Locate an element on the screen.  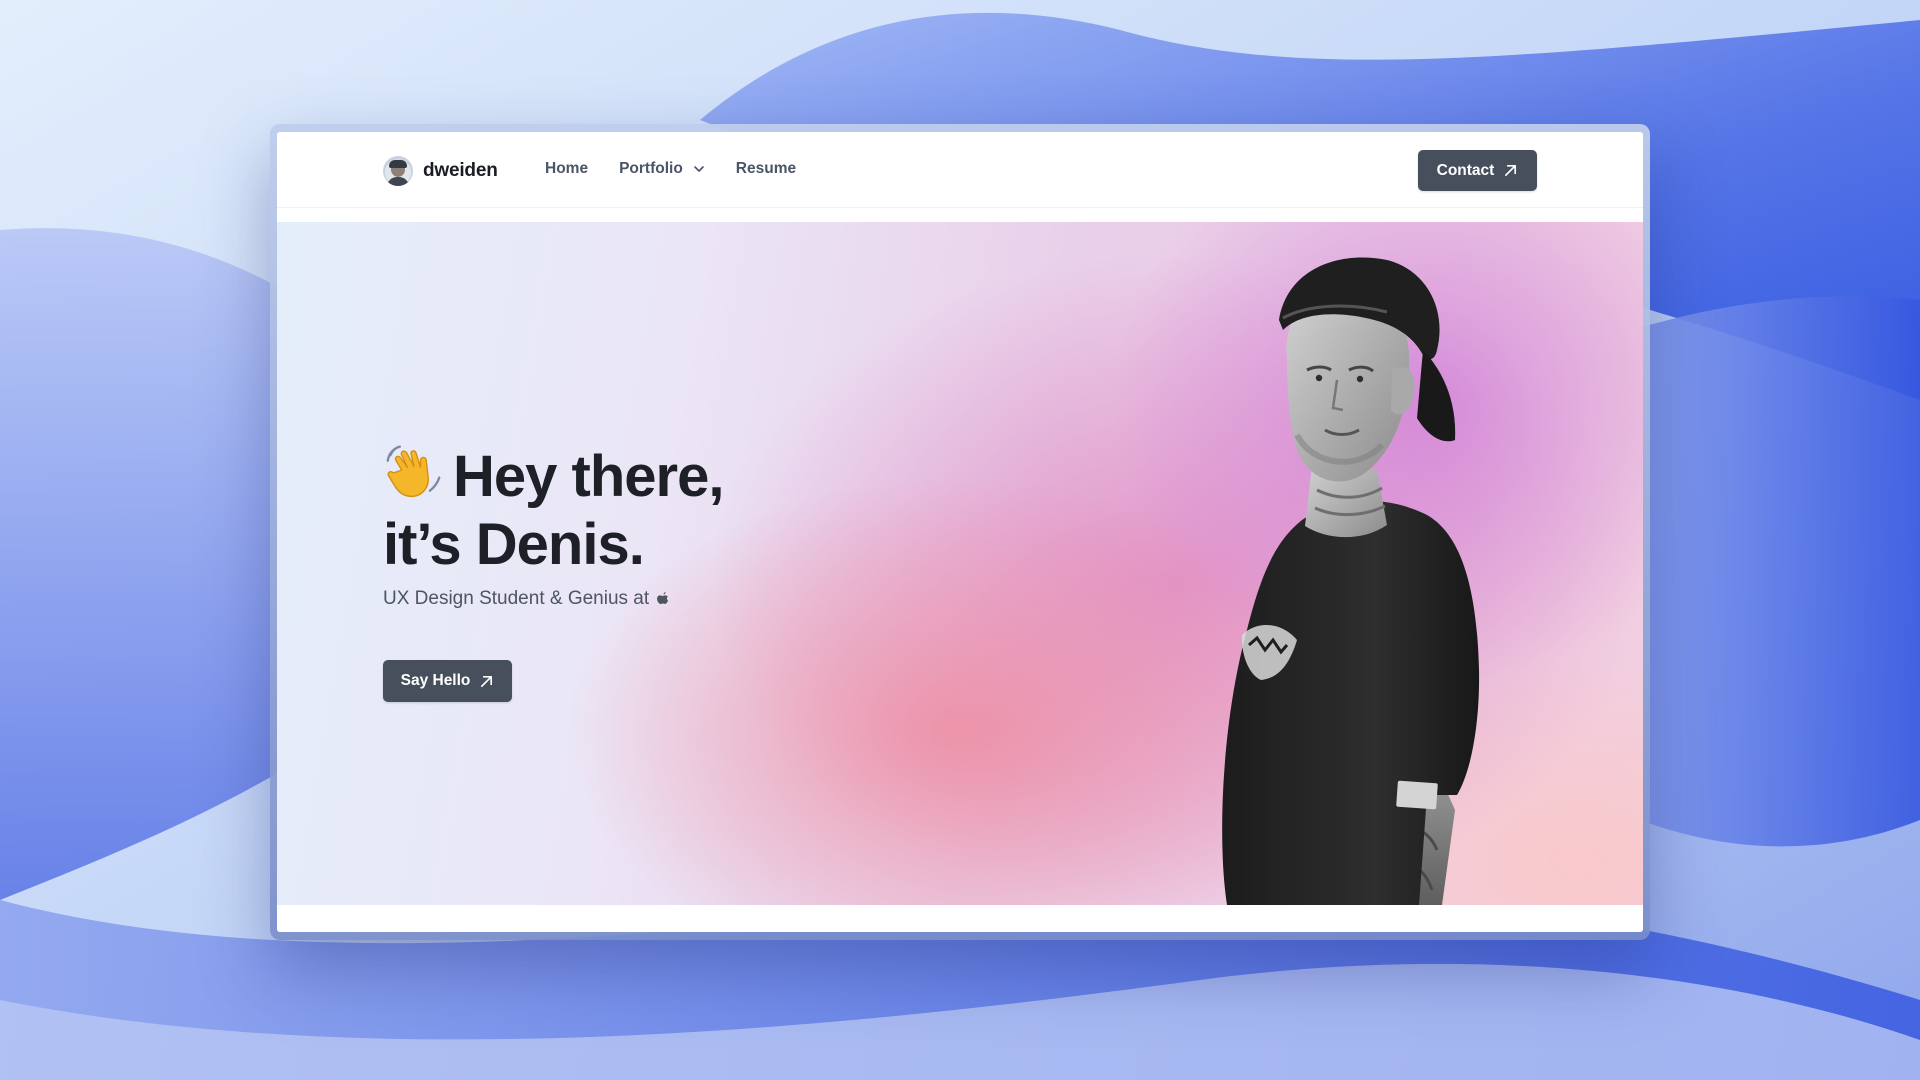
chevron-down-icon is located at coordinates (698, 169).